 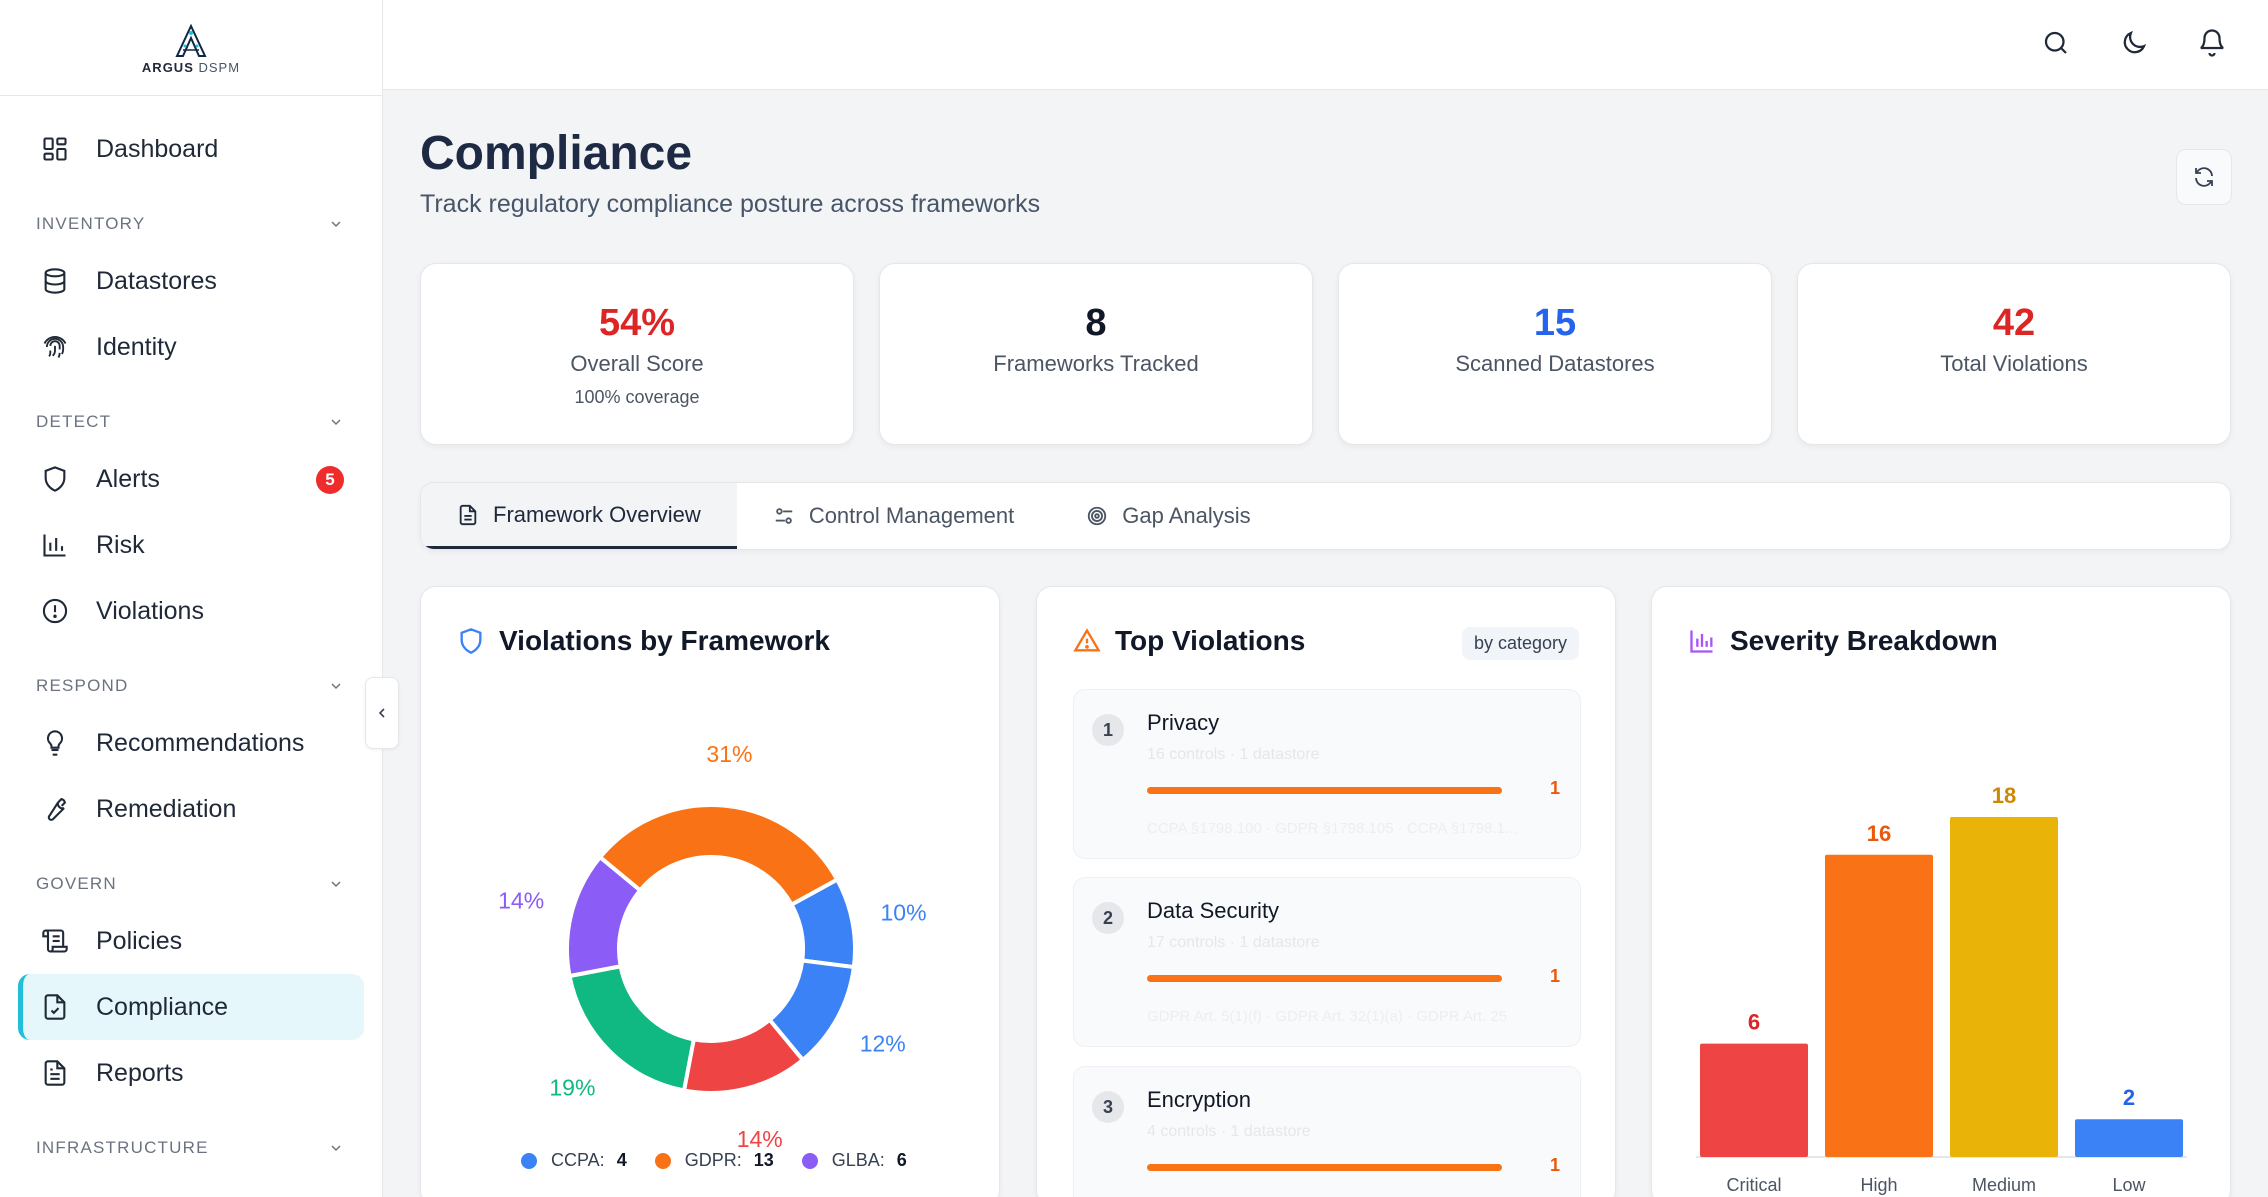 What do you see at coordinates (1754, 1022) in the screenshot?
I see `bar-value-label: 6` at bounding box center [1754, 1022].